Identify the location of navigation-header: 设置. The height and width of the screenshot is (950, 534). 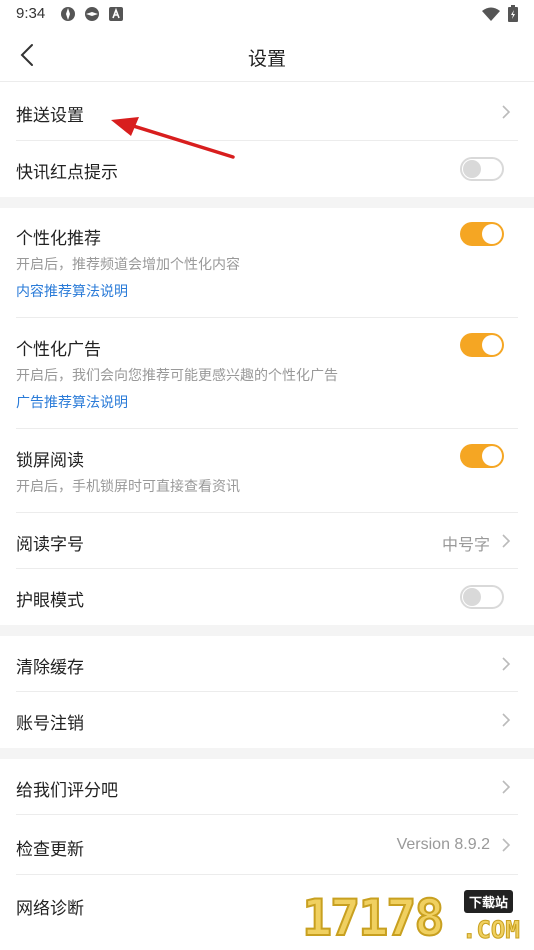
(267, 55).